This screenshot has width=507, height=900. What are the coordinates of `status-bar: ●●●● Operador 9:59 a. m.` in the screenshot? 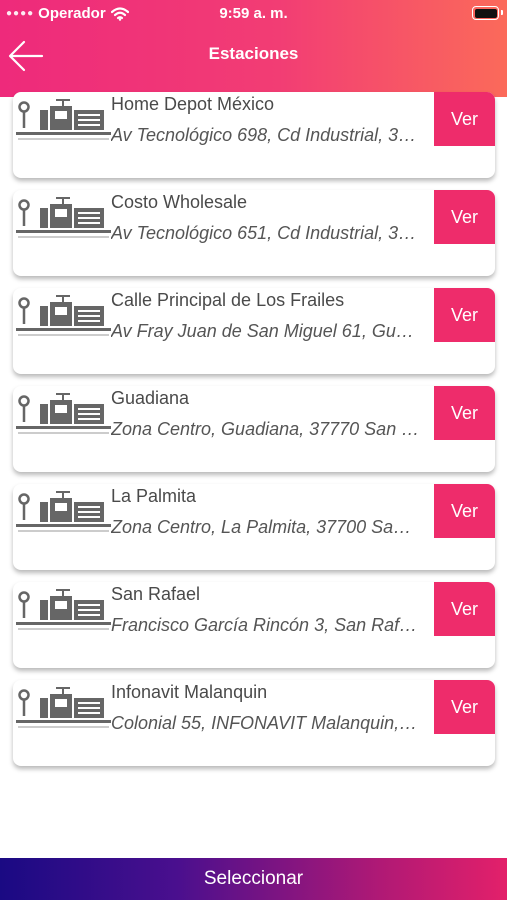 It's located at (253, 14).